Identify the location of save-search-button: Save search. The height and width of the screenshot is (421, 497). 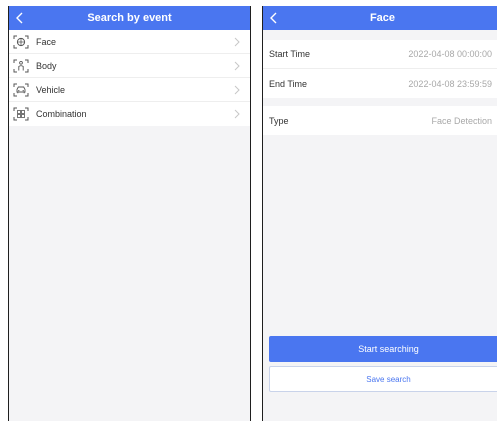
(383, 379).